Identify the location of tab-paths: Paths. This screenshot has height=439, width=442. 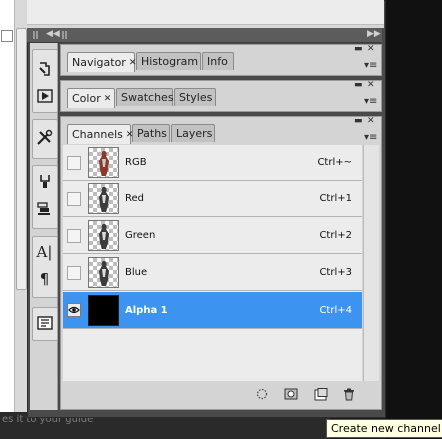
(151, 133).